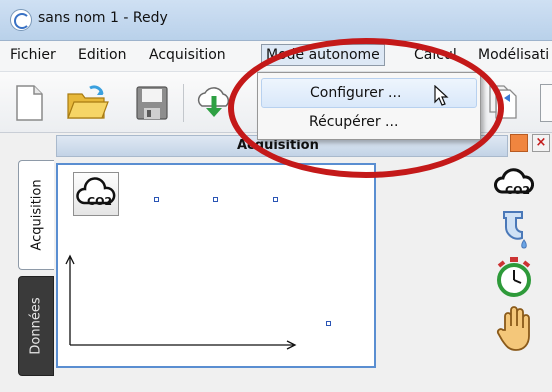 The image size is (552, 392). What do you see at coordinates (546, 103) in the screenshot?
I see `toolbar-overflow-button` at bounding box center [546, 103].